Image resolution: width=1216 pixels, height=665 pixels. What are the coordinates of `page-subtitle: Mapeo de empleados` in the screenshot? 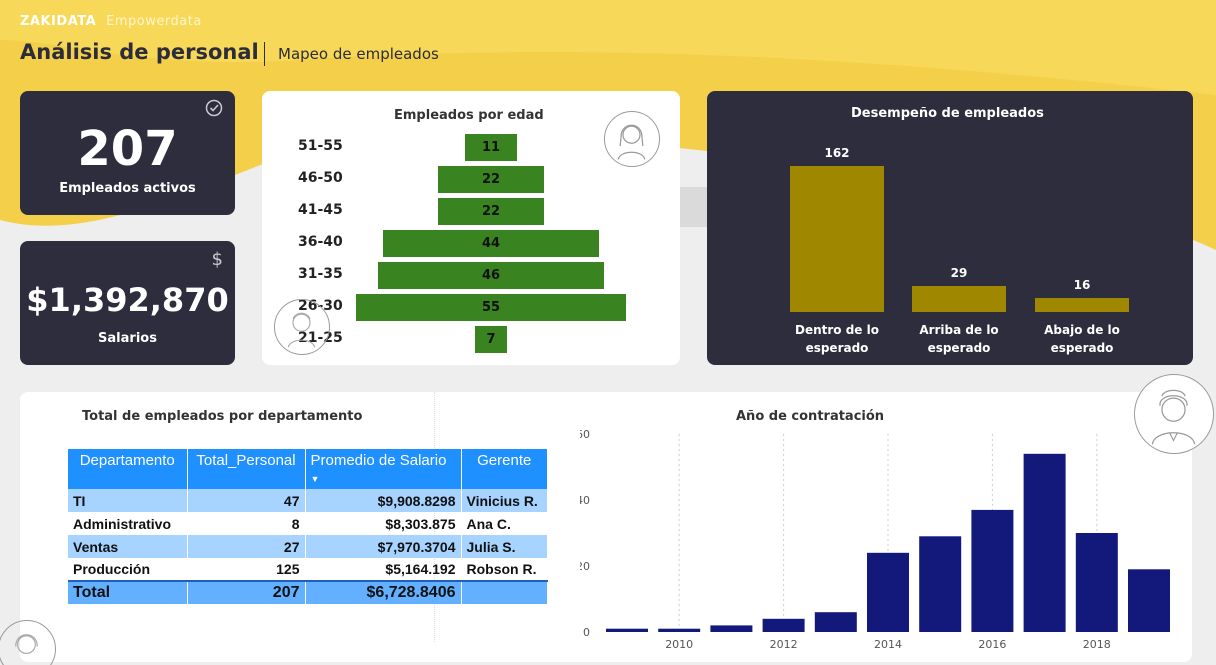 It's located at (358, 54).